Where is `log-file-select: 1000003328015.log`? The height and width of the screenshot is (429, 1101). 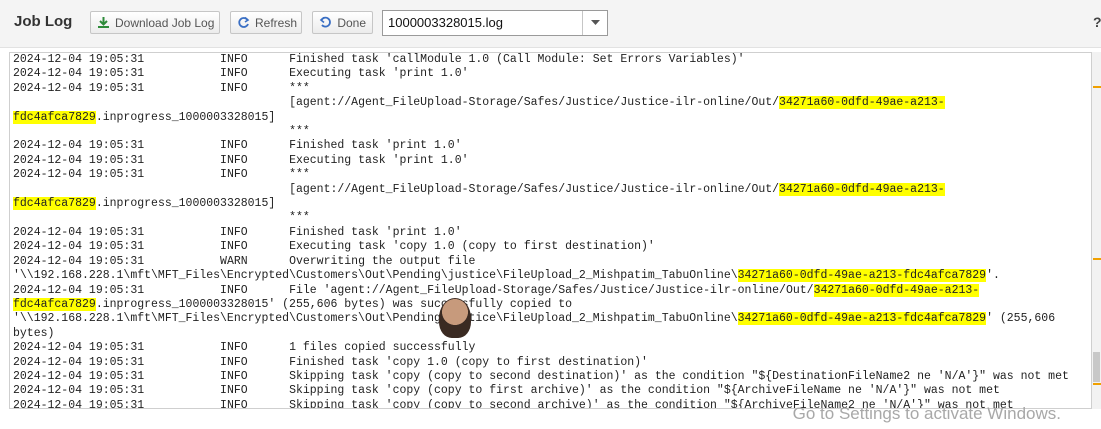
log-file-select: 1000003328015.log is located at coordinates (495, 23).